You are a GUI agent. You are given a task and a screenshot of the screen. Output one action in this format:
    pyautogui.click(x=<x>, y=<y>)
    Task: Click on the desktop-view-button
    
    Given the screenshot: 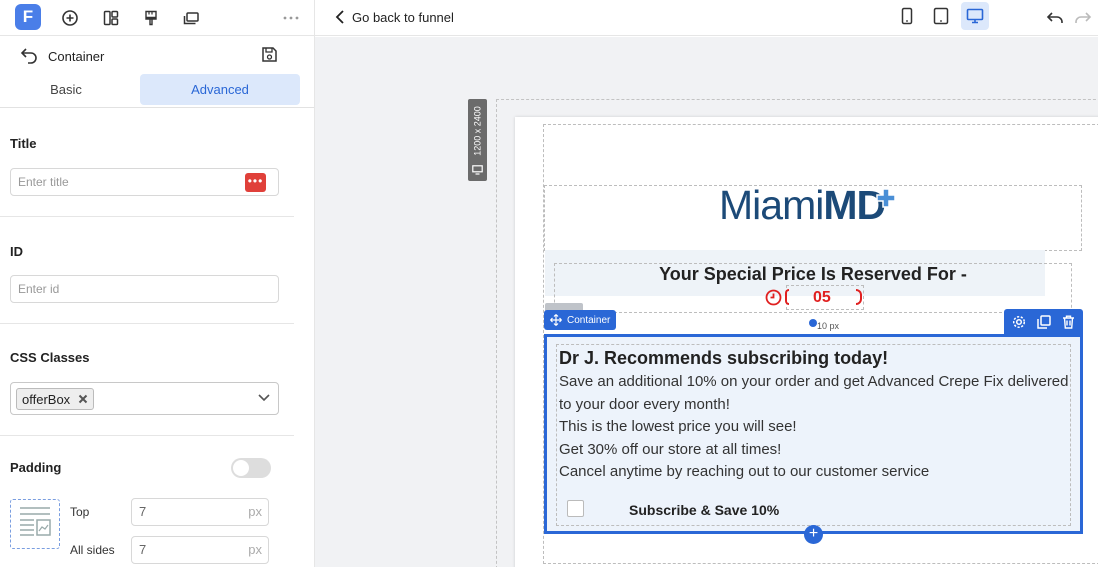 What is the action you would take?
    pyautogui.click(x=975, y=16)
    